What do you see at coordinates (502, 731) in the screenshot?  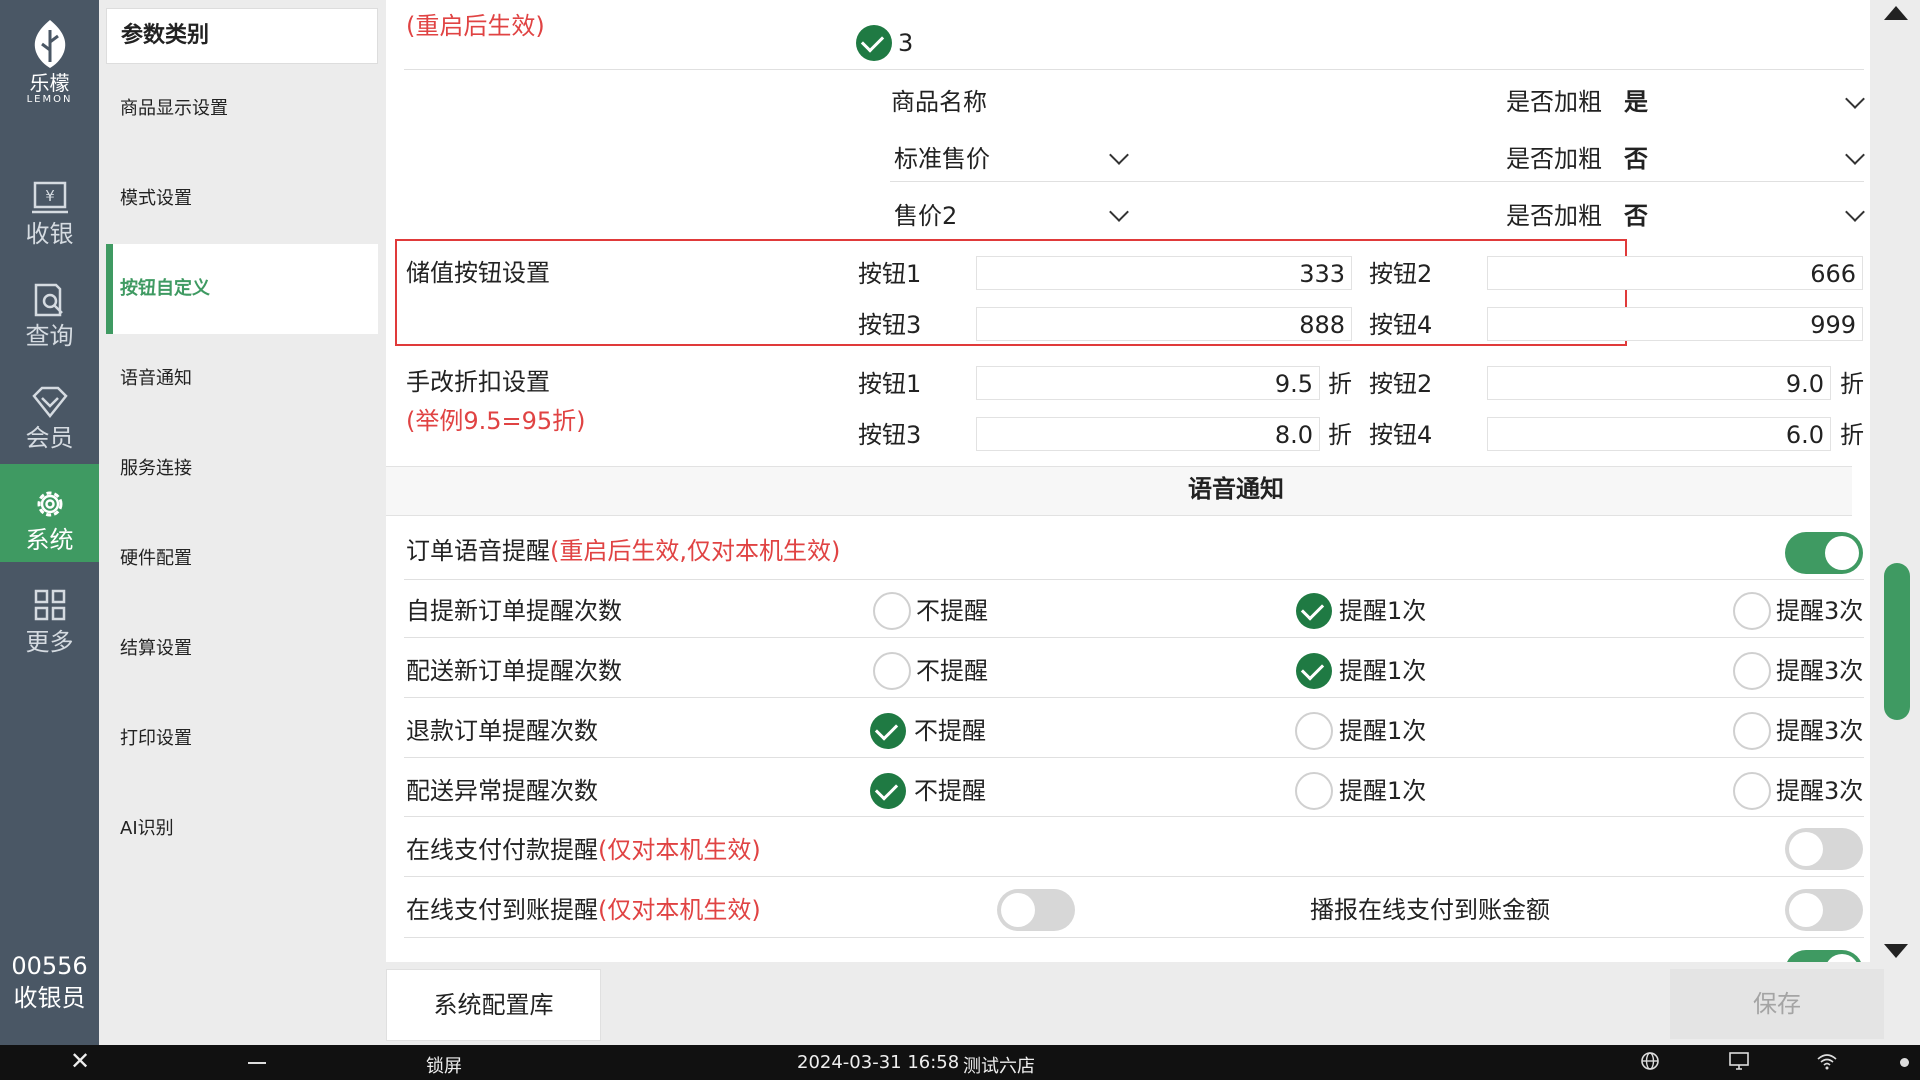 I see `count-row-label: 退款订单提醒次数` at bounding box center [502, 731].